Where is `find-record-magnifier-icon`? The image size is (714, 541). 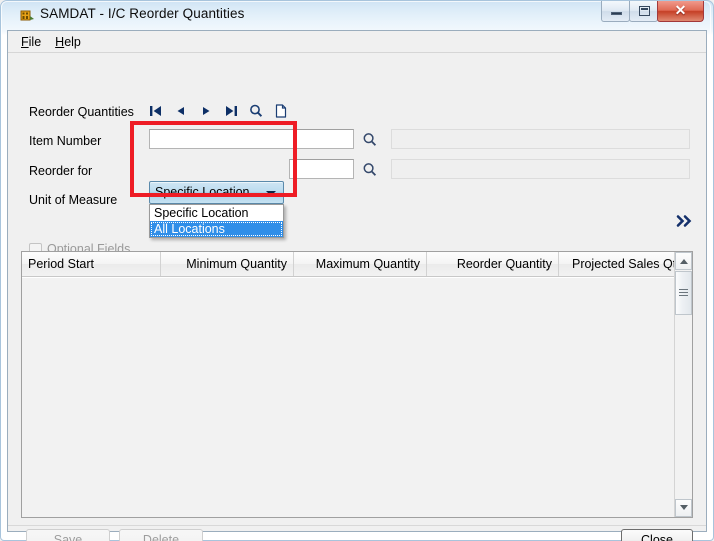 find-record-magnifier-icon is located at coordinates (256, 111).